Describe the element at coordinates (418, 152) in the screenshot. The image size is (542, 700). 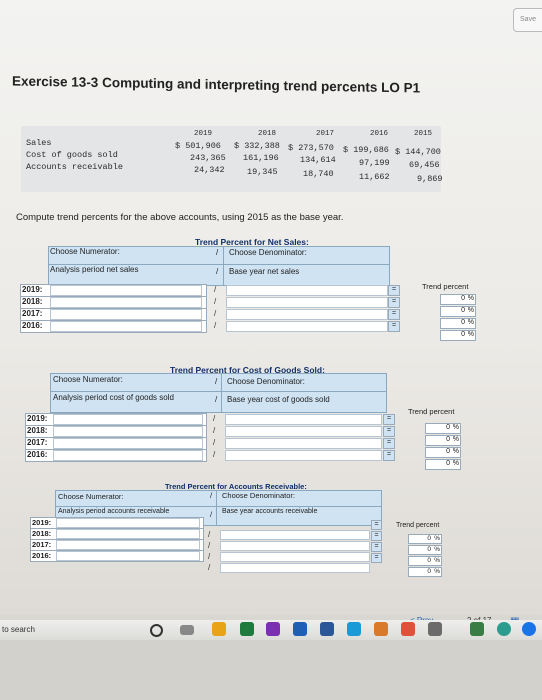
I see `data-cell: $ 144,700` at that location.